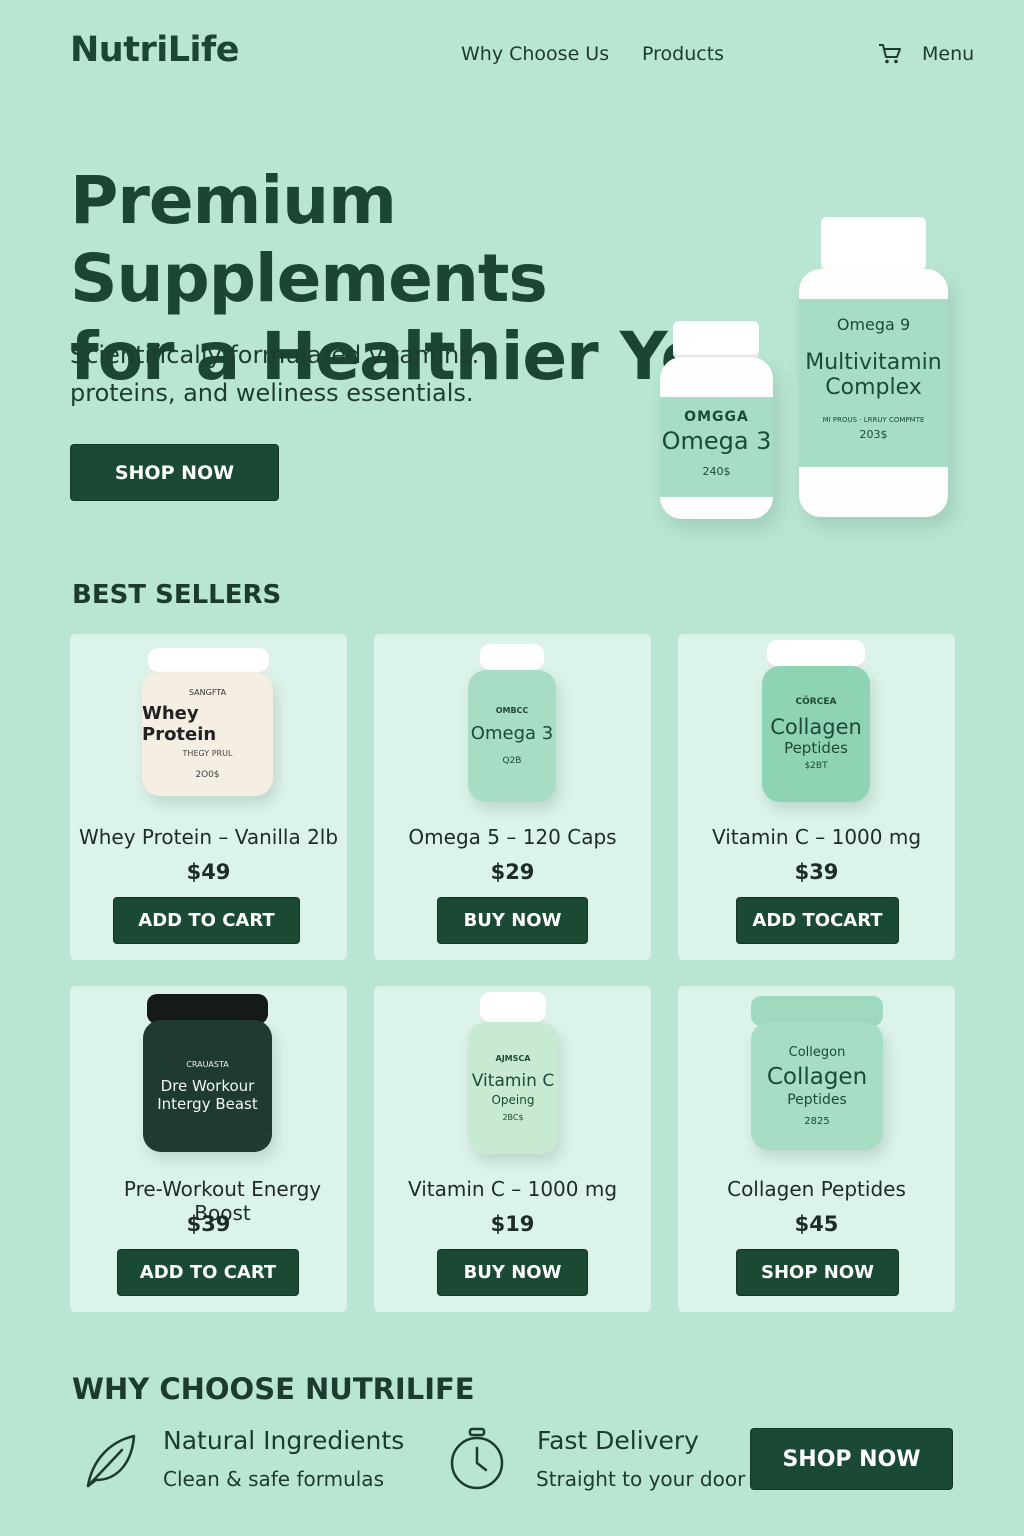 The width and height of the screenshot is (1024, 1536). I want to click on product-image: OMBCC Omega 3 Q2B, so click(512, 726).